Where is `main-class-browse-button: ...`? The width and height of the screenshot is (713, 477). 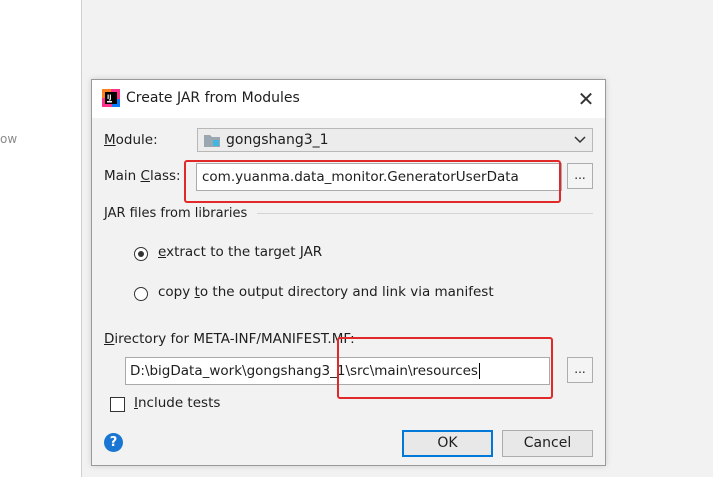
main-class-browse-button: ... is located at coordinates (580, 176).